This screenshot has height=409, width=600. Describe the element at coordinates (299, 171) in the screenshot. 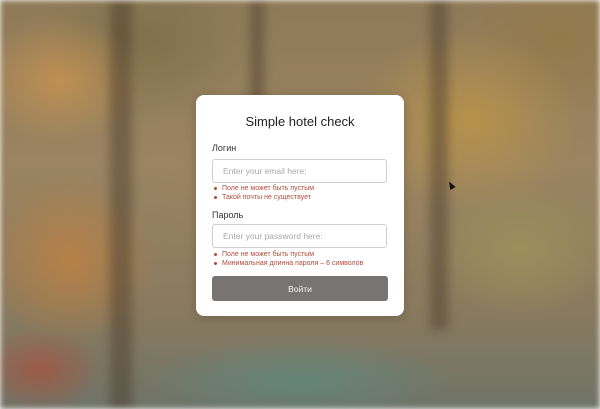

I see `email-input` at that location.